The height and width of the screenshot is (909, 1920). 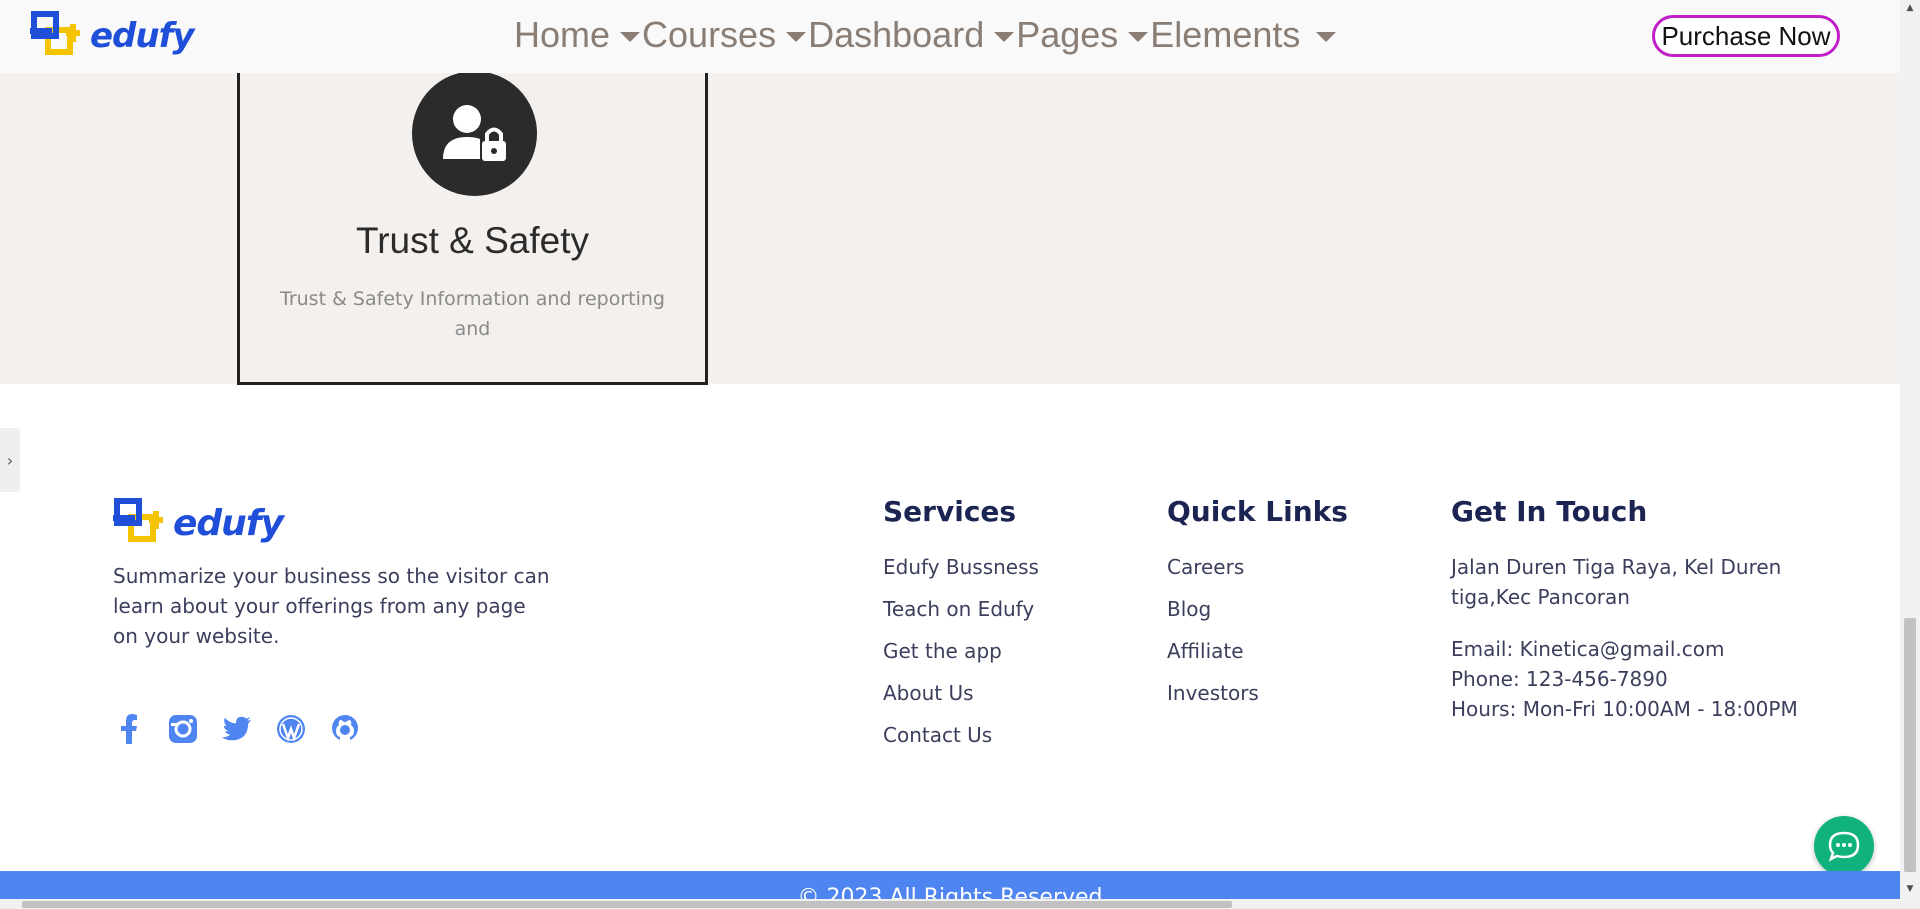 I want to click on scroll-up-arrow-icon: ▲, so click(x=1910, y=8).